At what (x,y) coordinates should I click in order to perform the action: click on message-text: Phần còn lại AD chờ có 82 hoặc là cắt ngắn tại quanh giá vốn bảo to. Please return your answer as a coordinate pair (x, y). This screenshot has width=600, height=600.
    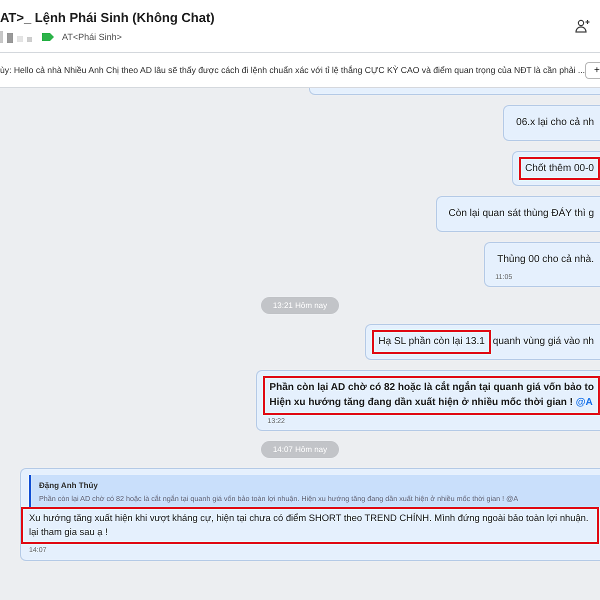
    Looking at the image, I should click on (431, 387).